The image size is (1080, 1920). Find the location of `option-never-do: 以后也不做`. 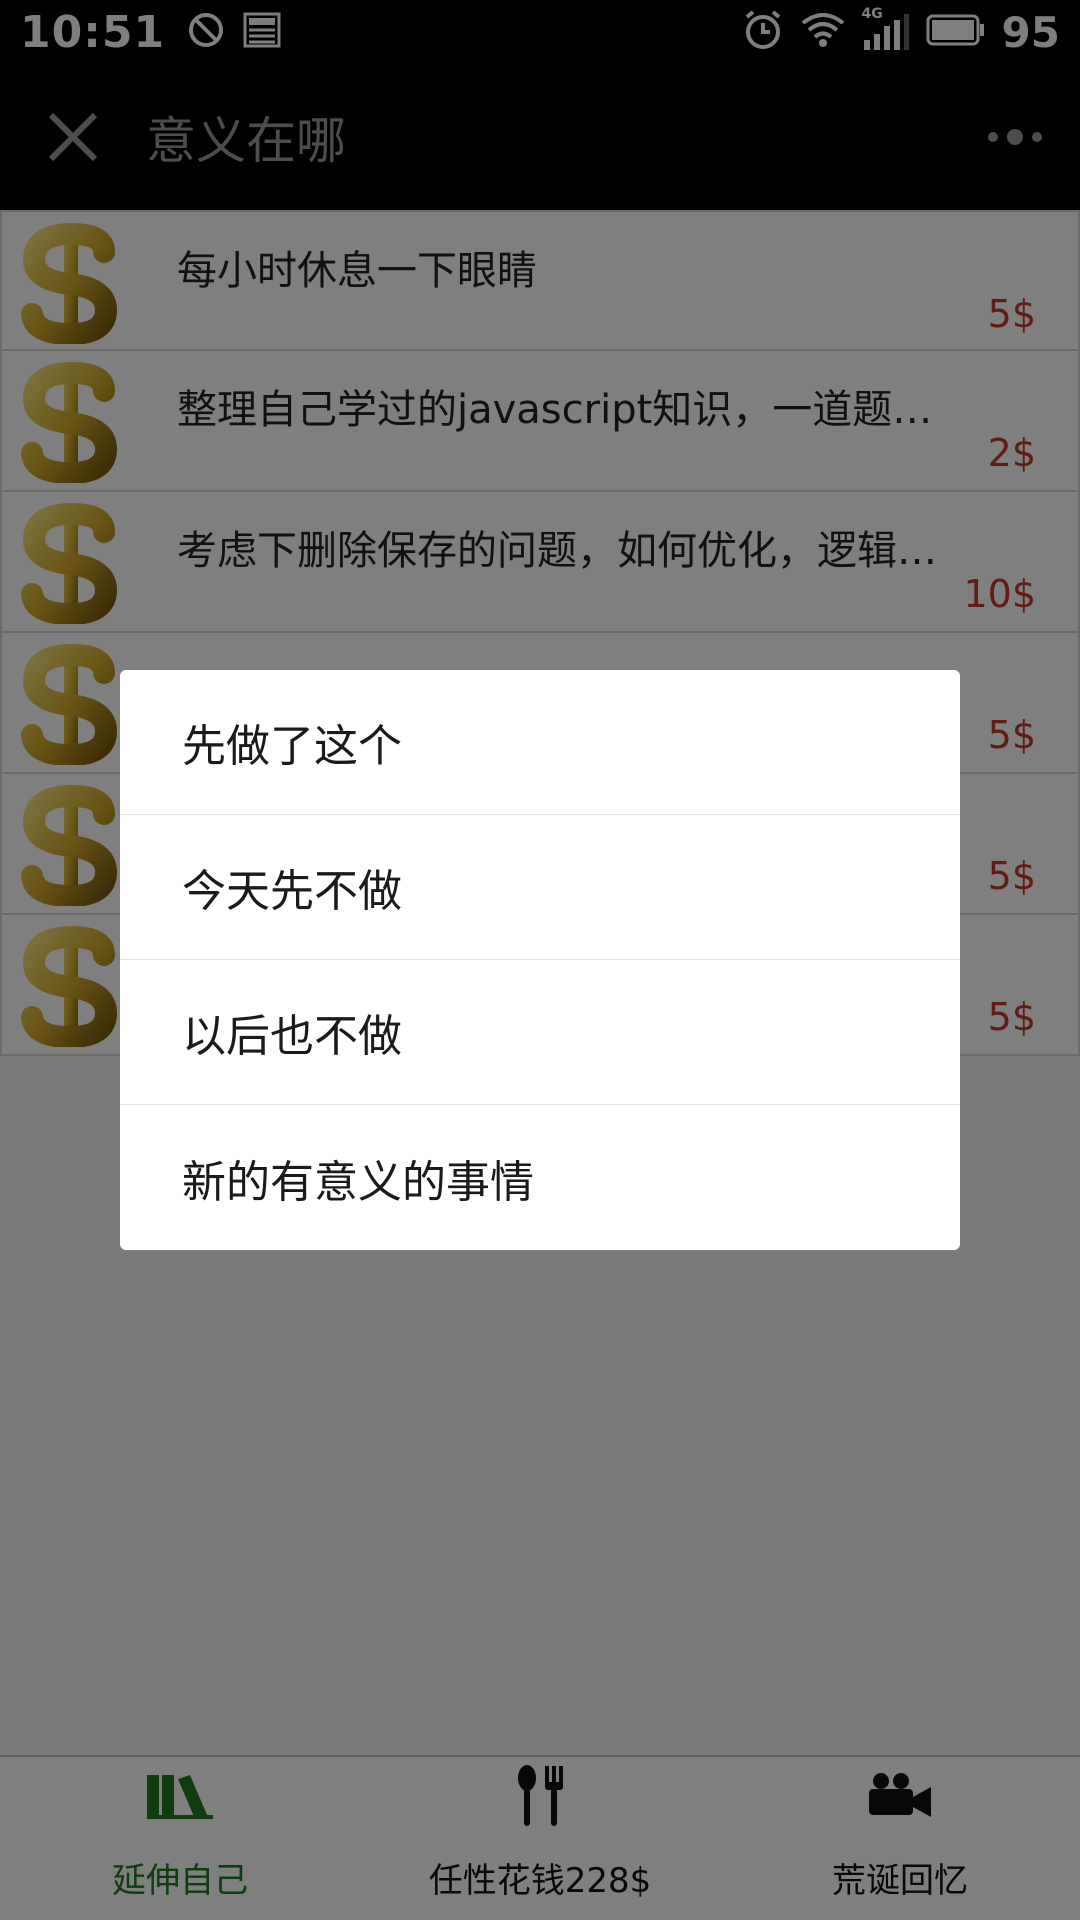

option-never-do: 以后也不做 is located at coordinates (540, 1032).